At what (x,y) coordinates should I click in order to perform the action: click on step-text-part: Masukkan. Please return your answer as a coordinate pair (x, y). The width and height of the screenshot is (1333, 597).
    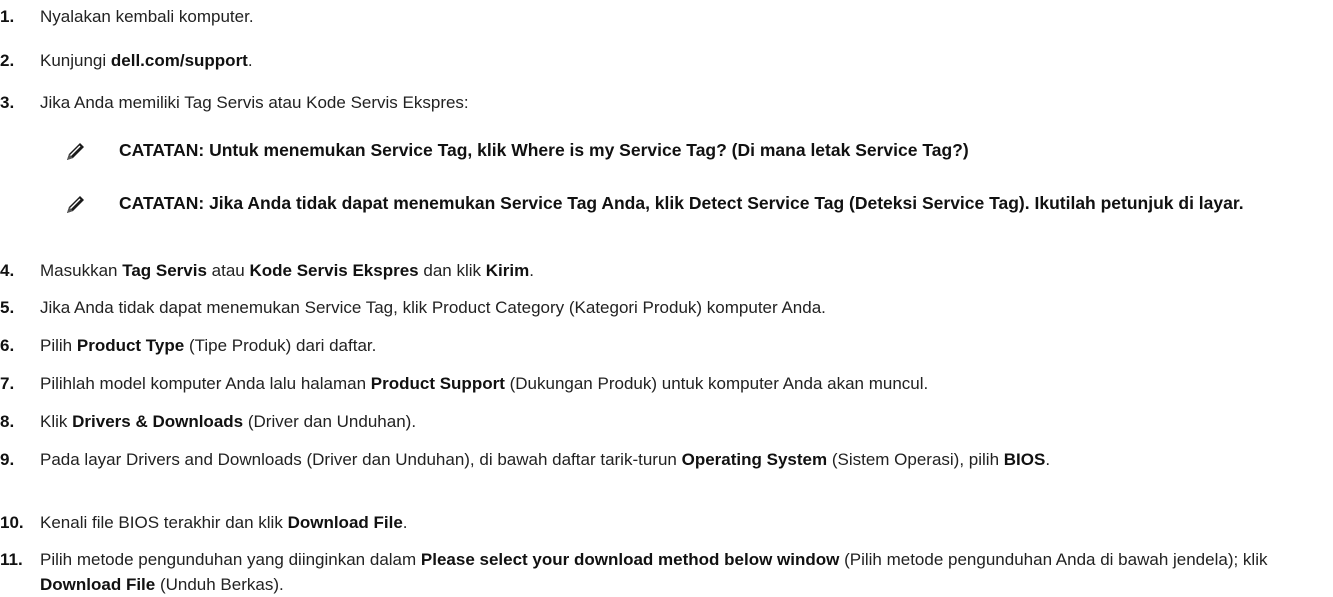
    Looking at the image, I should click on (81, 270).